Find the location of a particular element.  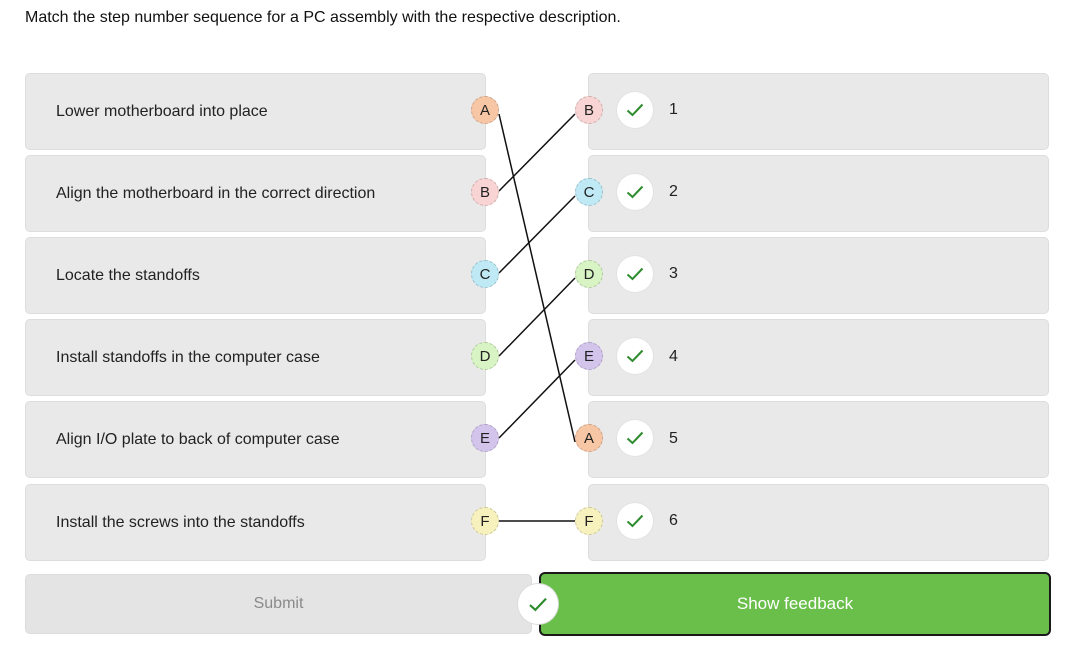

right-badge-c: C is located at coordinates (589, 192).